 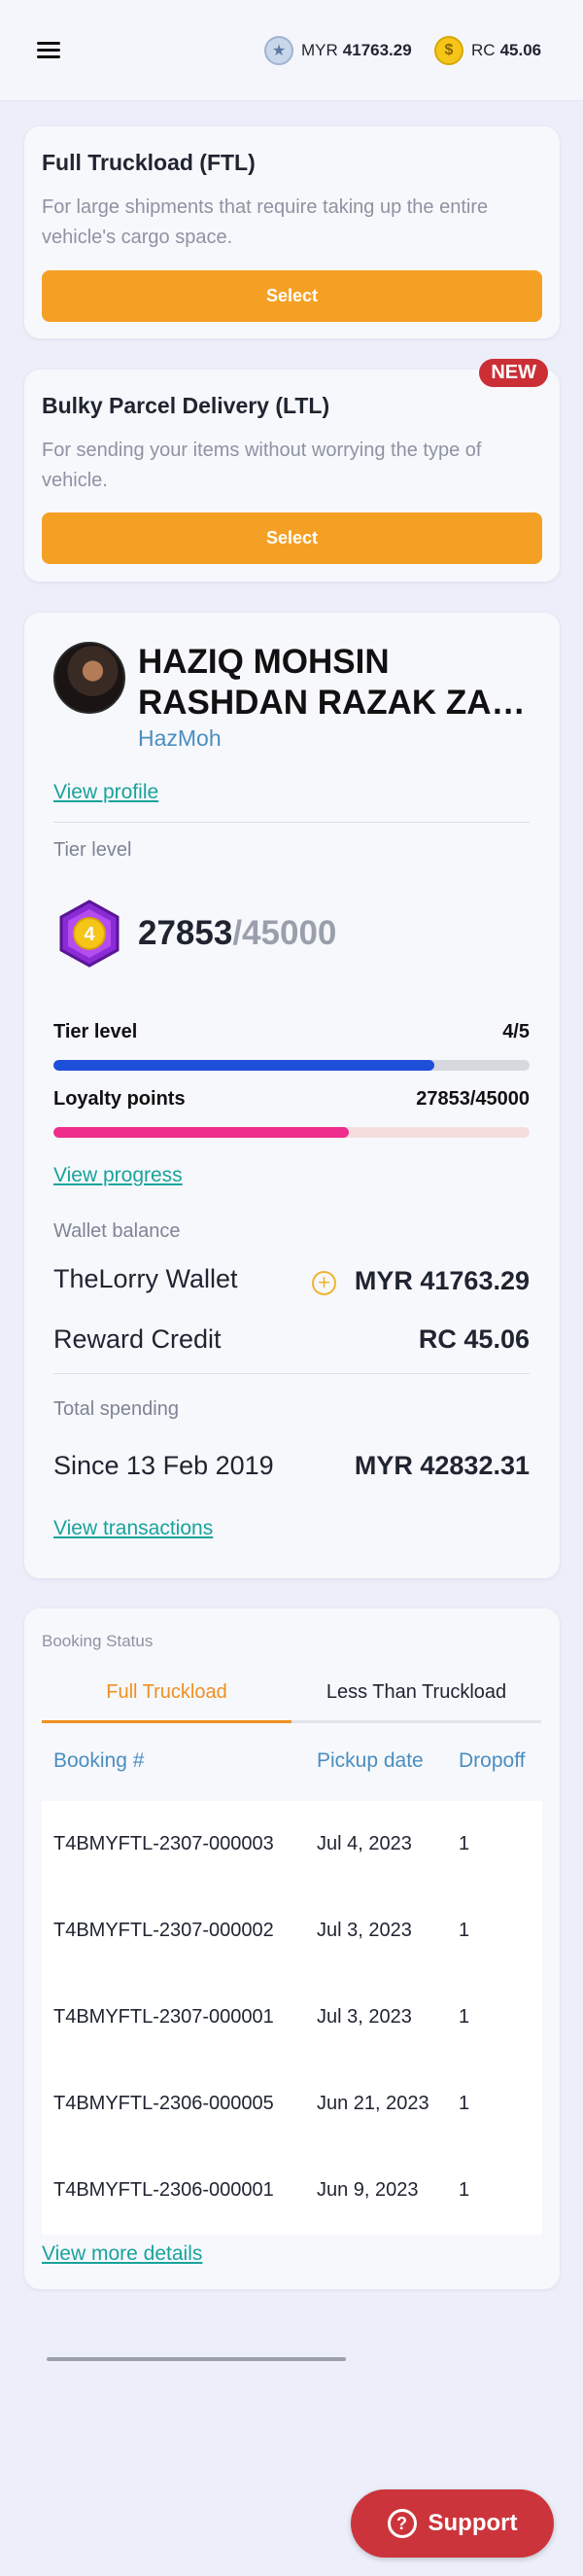 What do you see at coordinates (473, 2523) in the screenshot?
I see `support-label: Support` at bounding box center [473, 2523].